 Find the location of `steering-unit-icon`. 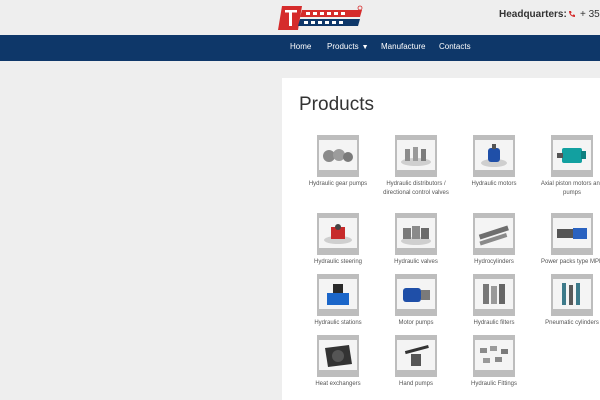

steering-unit-icon is located at coordinates (338, 234).